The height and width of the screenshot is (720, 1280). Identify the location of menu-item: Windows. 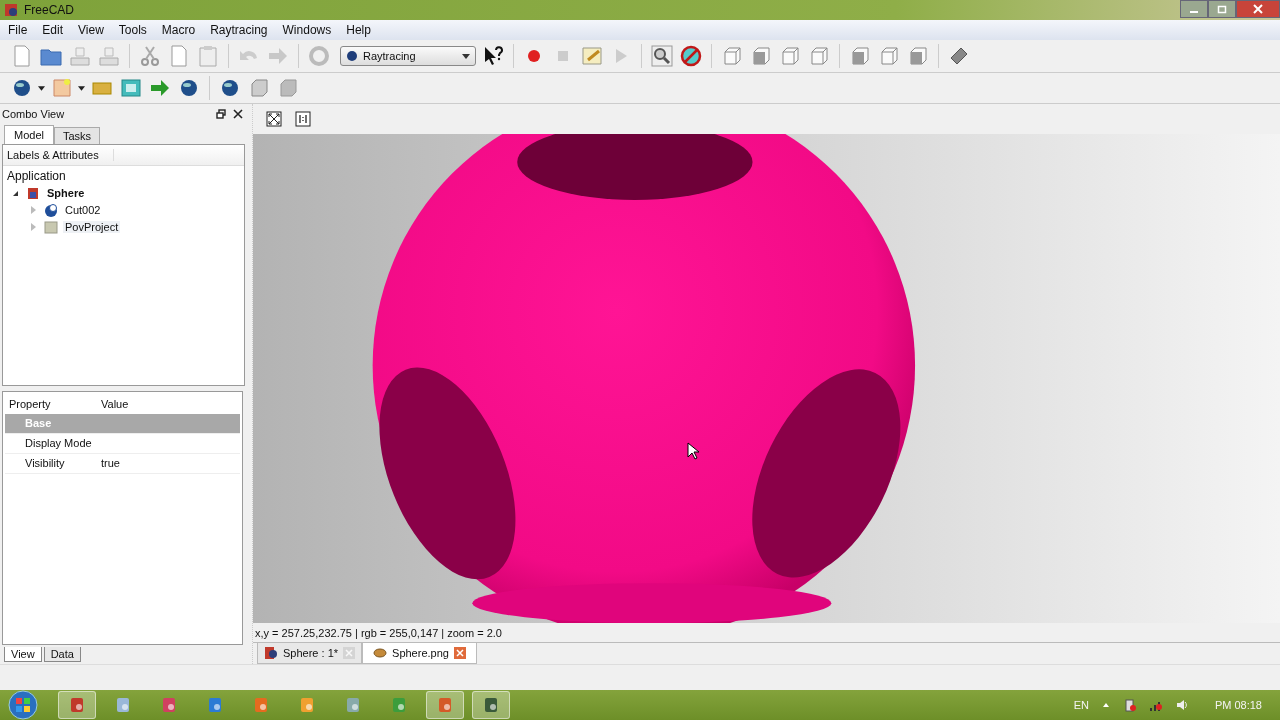
(311, 30).